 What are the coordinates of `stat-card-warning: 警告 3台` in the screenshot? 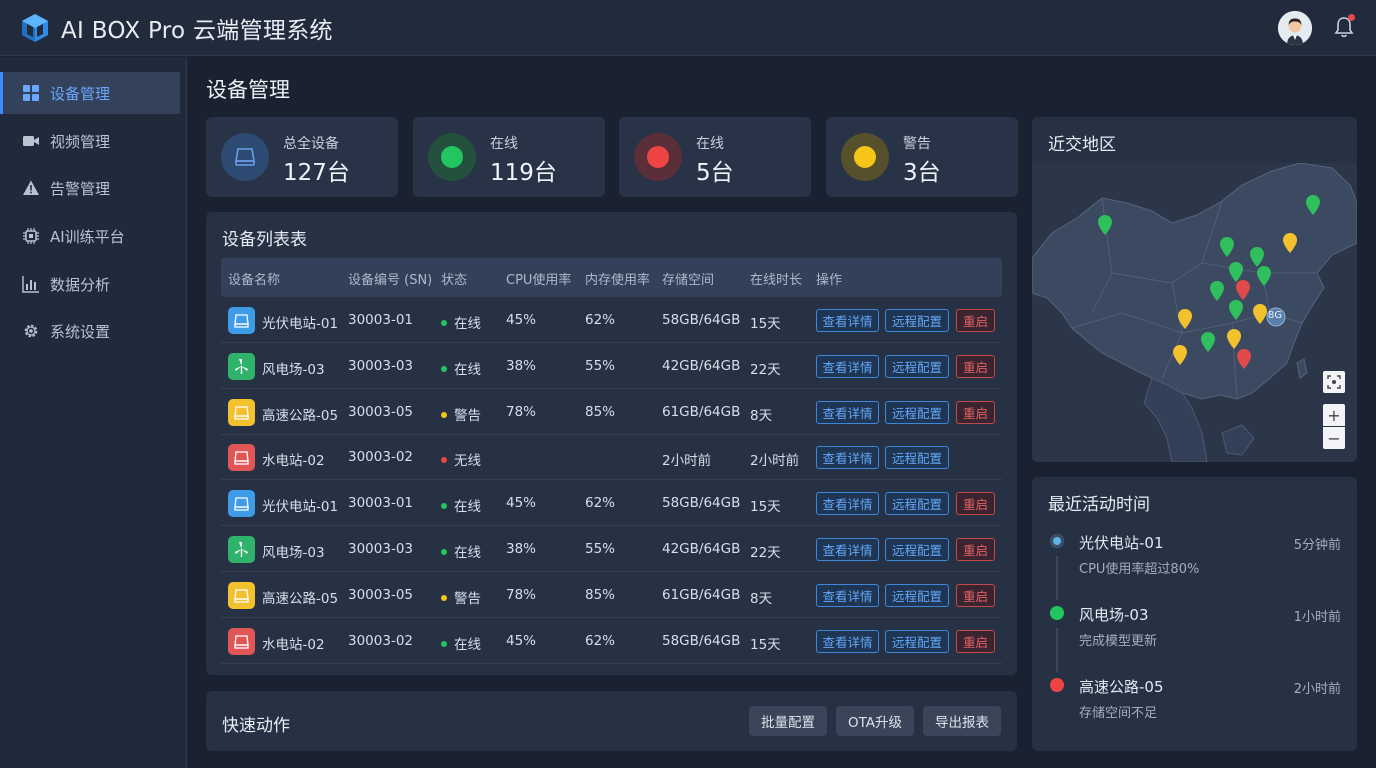 It's located at (922, 157).